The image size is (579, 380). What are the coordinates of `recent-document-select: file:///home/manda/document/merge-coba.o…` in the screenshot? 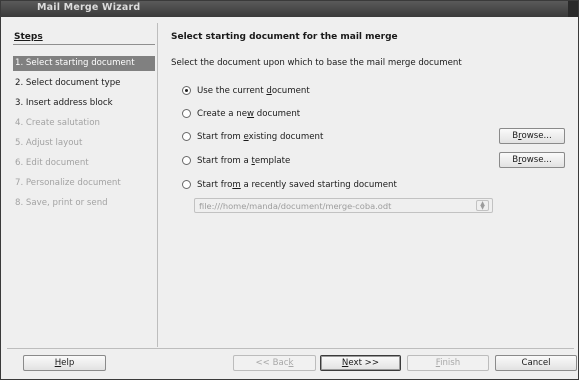 It's located at (343, 205).